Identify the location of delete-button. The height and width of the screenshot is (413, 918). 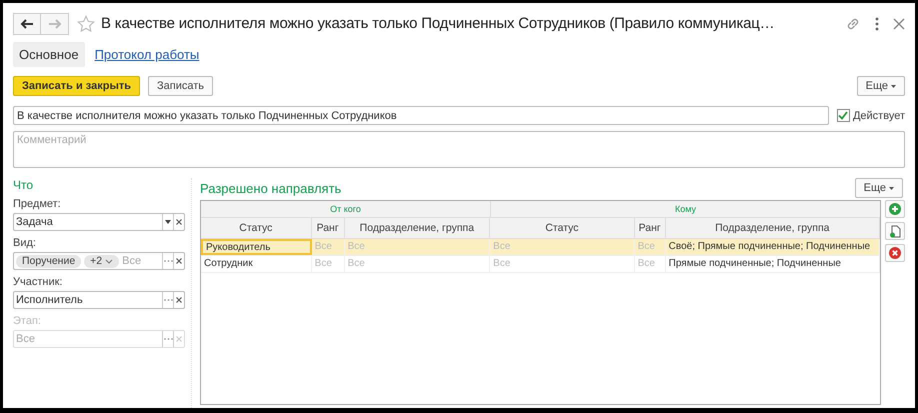
(895, 253).